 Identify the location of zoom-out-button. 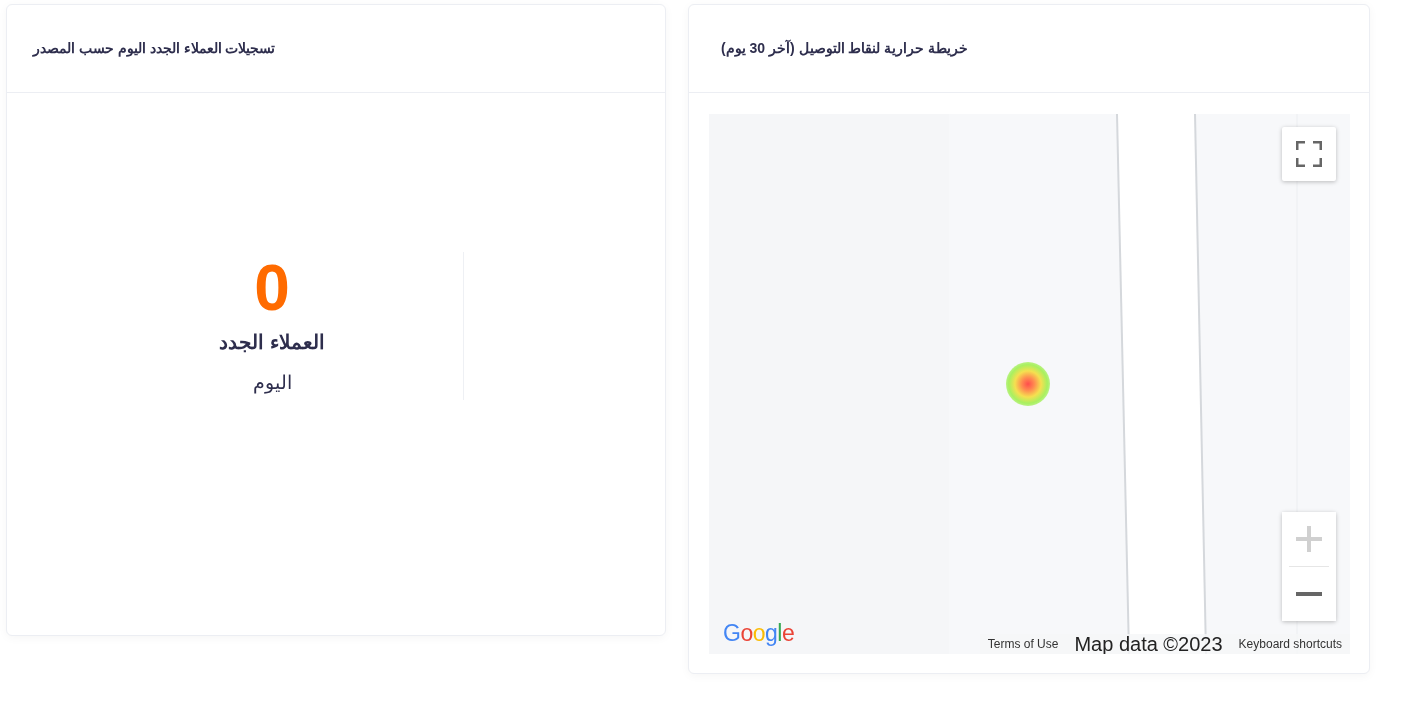
(1309, 594).